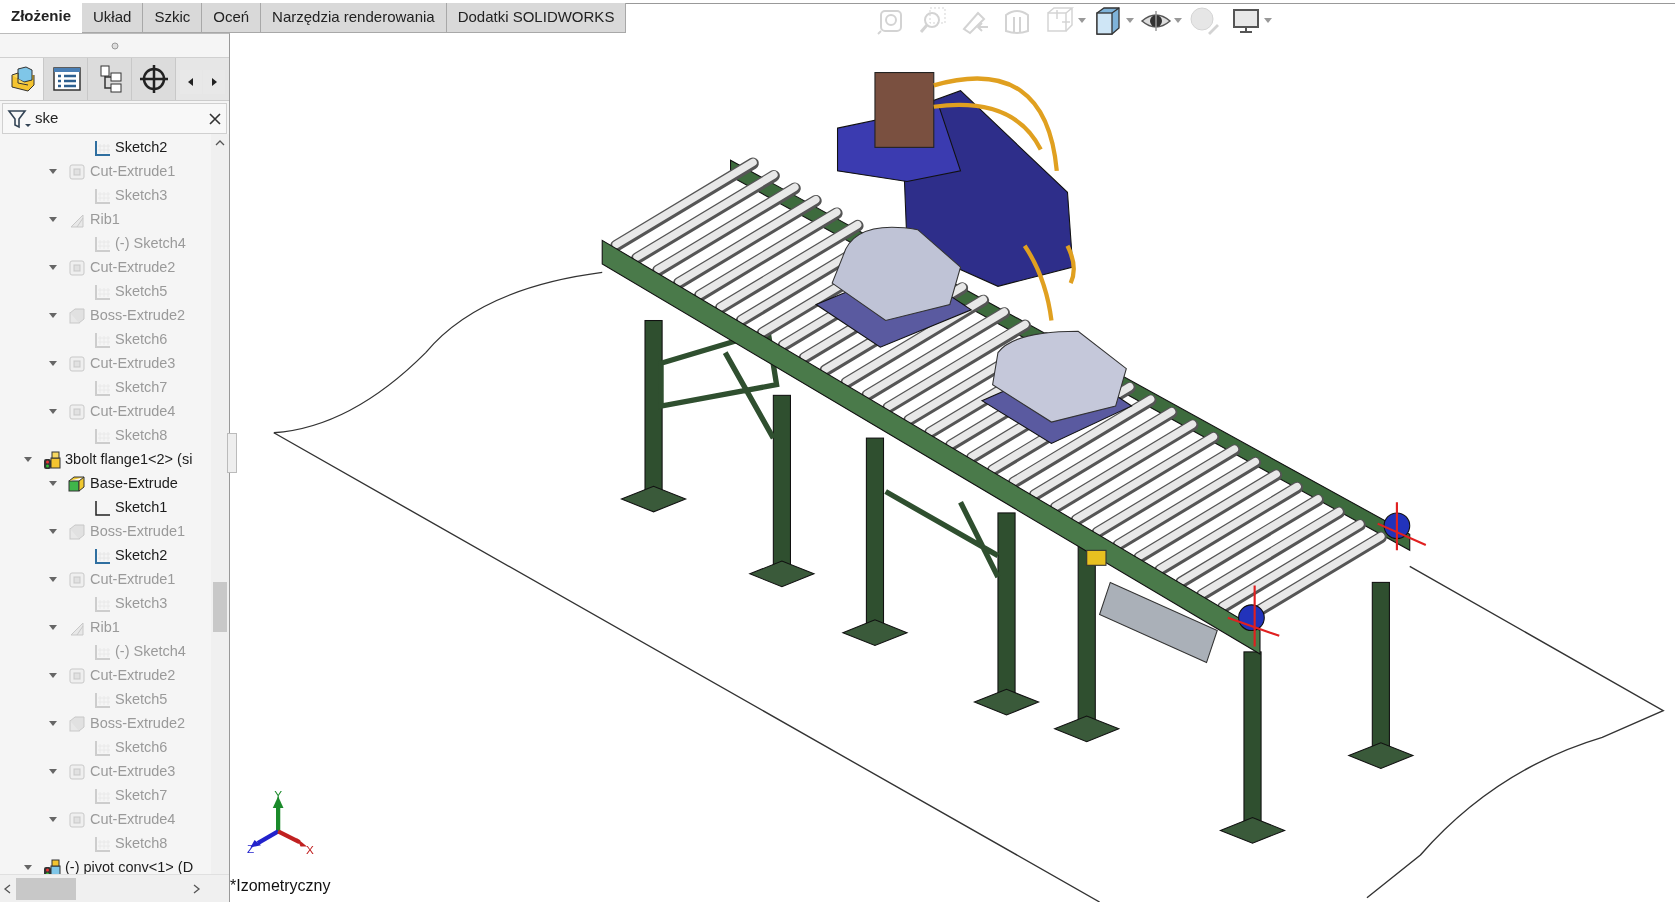 This screenshot has height=902, width=1675. Describe the element at coordinates (77, 484) in the screenshot. I see `base-extrude-icon` at that location.